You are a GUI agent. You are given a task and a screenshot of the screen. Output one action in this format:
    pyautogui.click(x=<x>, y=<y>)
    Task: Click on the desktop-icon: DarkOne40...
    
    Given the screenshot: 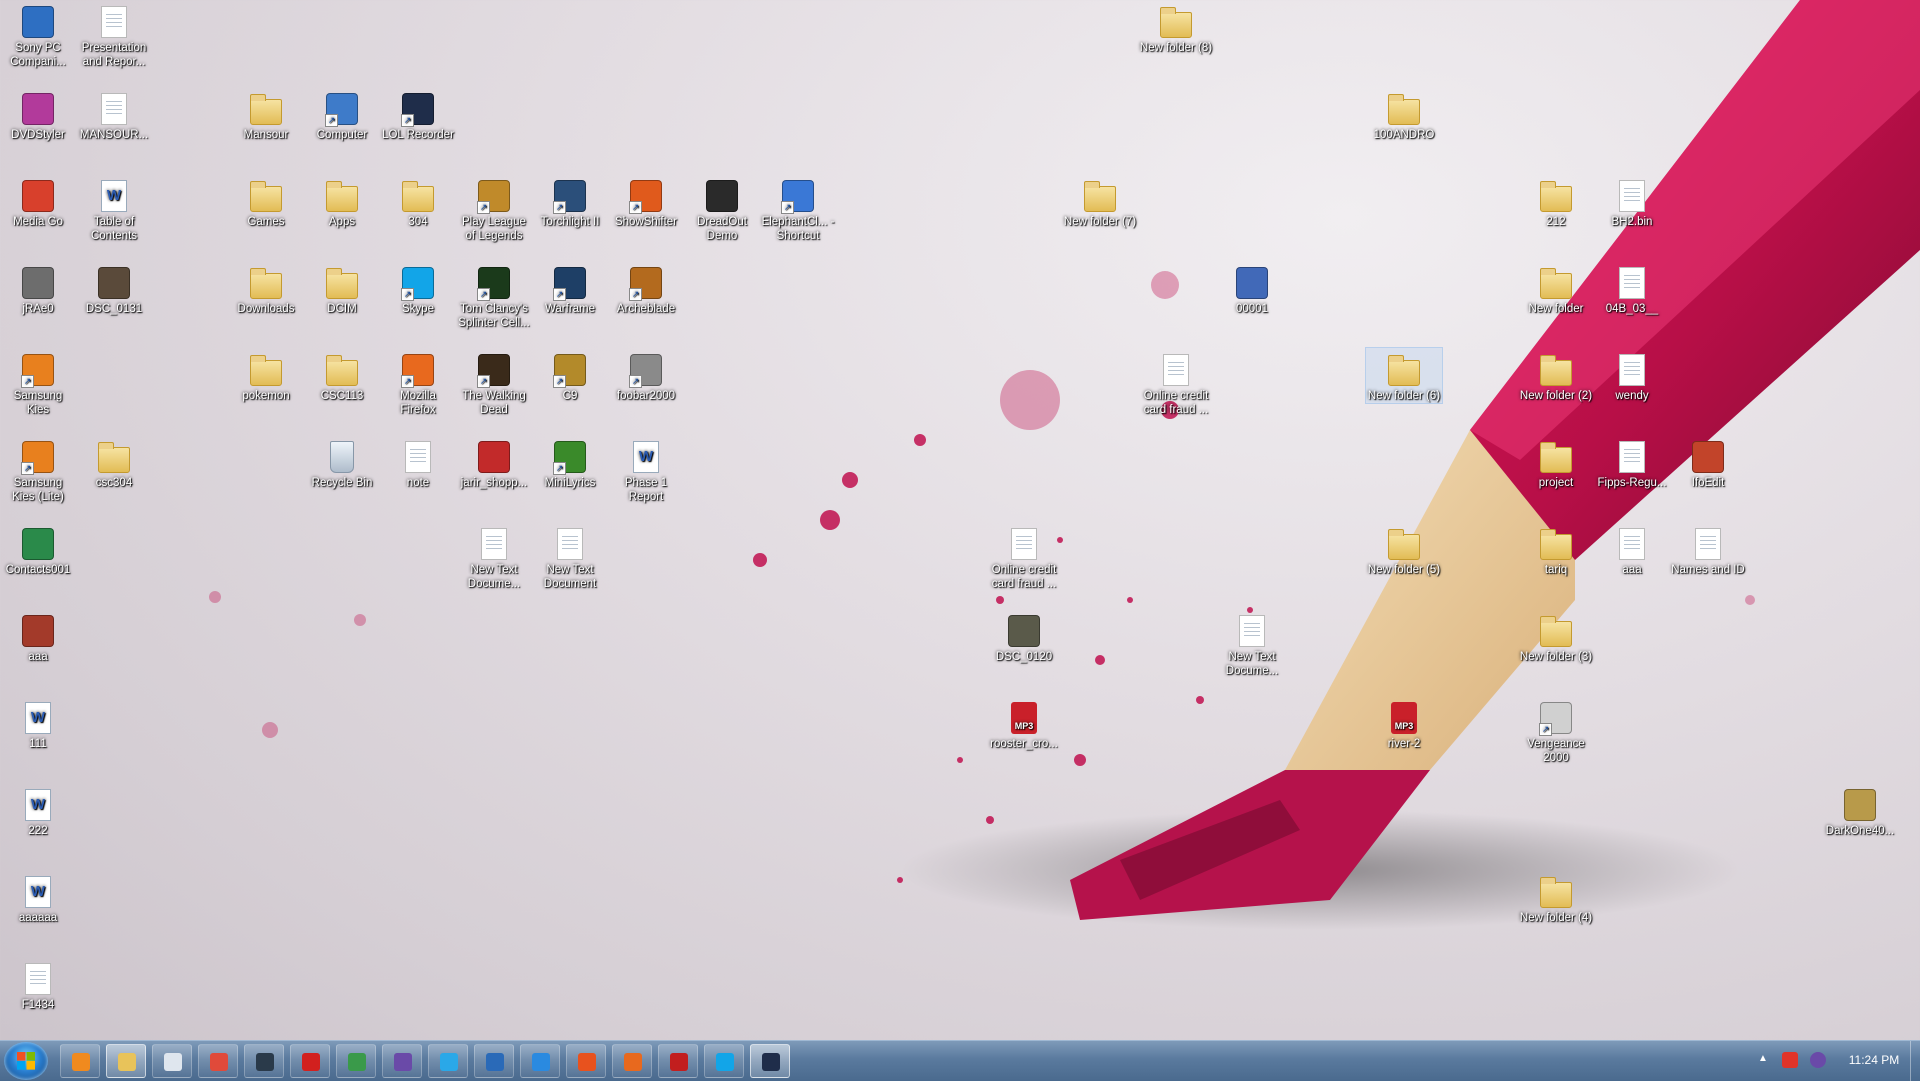 What is the action you would take?
    pyautogui.click(x=1860, y=810)
    